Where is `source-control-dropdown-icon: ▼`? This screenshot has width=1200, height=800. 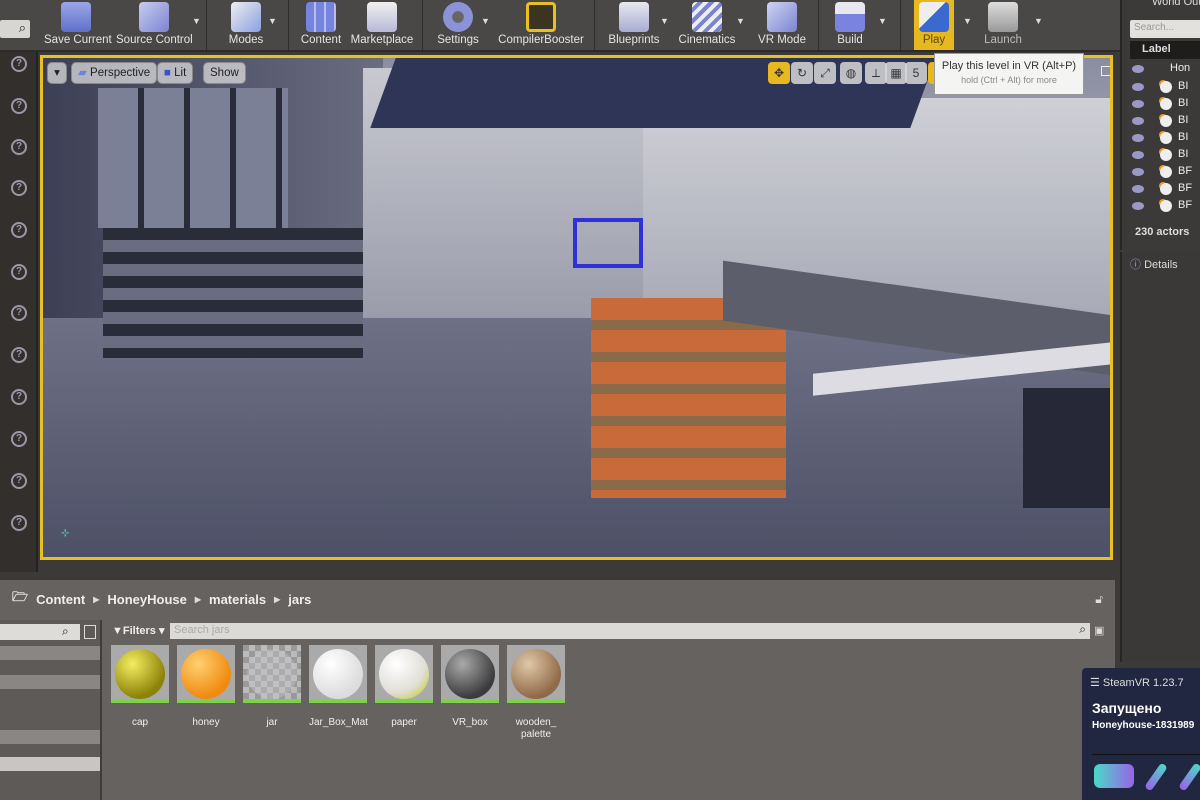
source-control-dropdown-icon: ▼ is located at coordinates (196, 21).